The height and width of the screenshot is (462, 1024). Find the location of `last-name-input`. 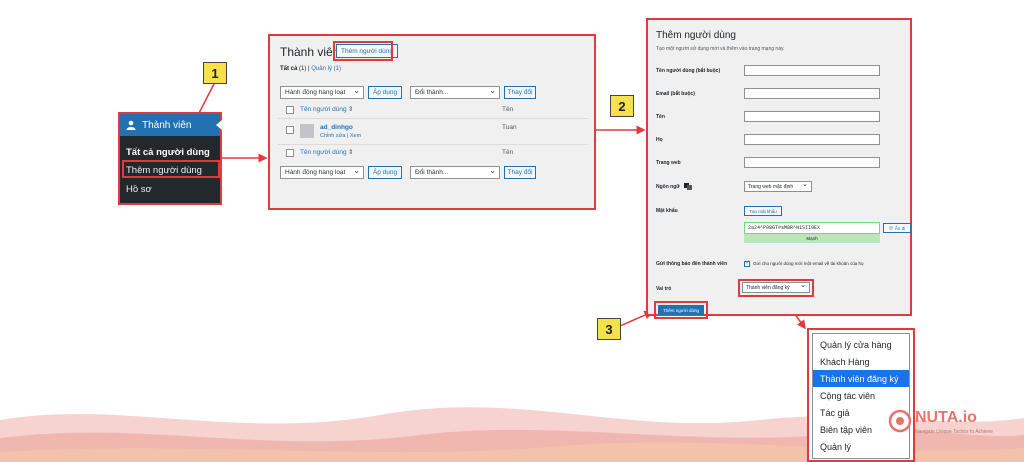

last-name-input is located at coordinates (812, 139).